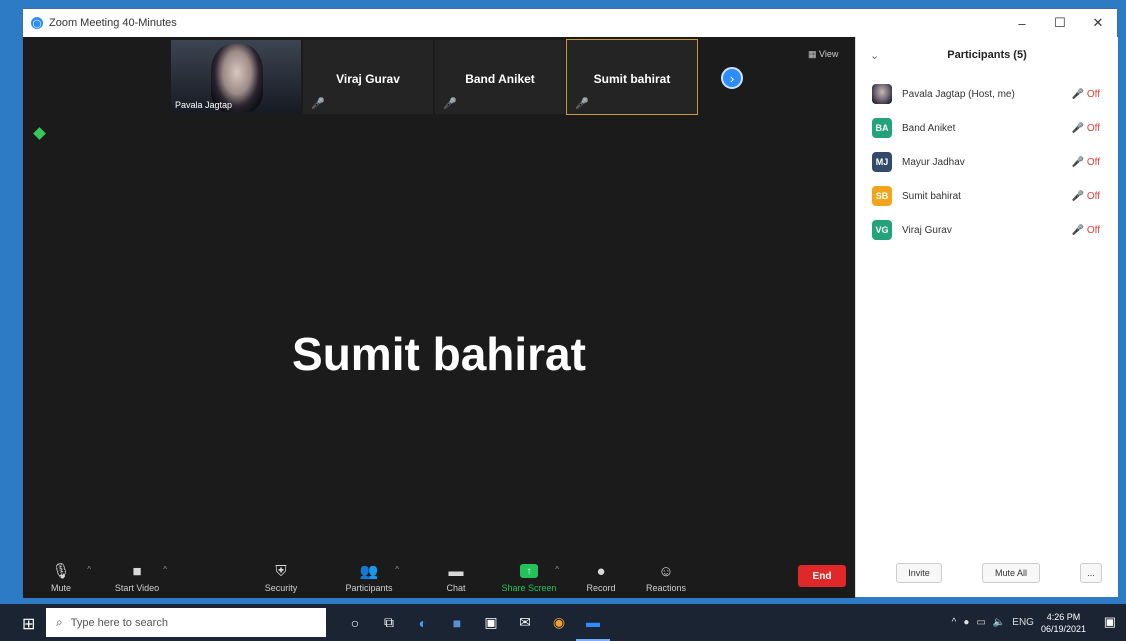  Describe the element at coordinates (137, 588) in the screenshot. I see `start-video-label: Start Video` at that location.